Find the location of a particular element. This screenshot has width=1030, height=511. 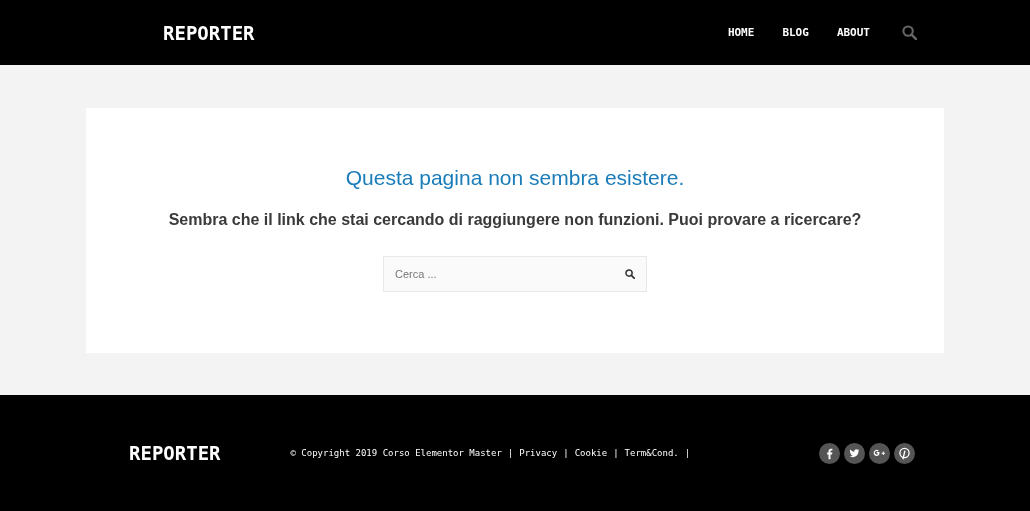

nav-link: HOME is located at coordinates (741, 32).